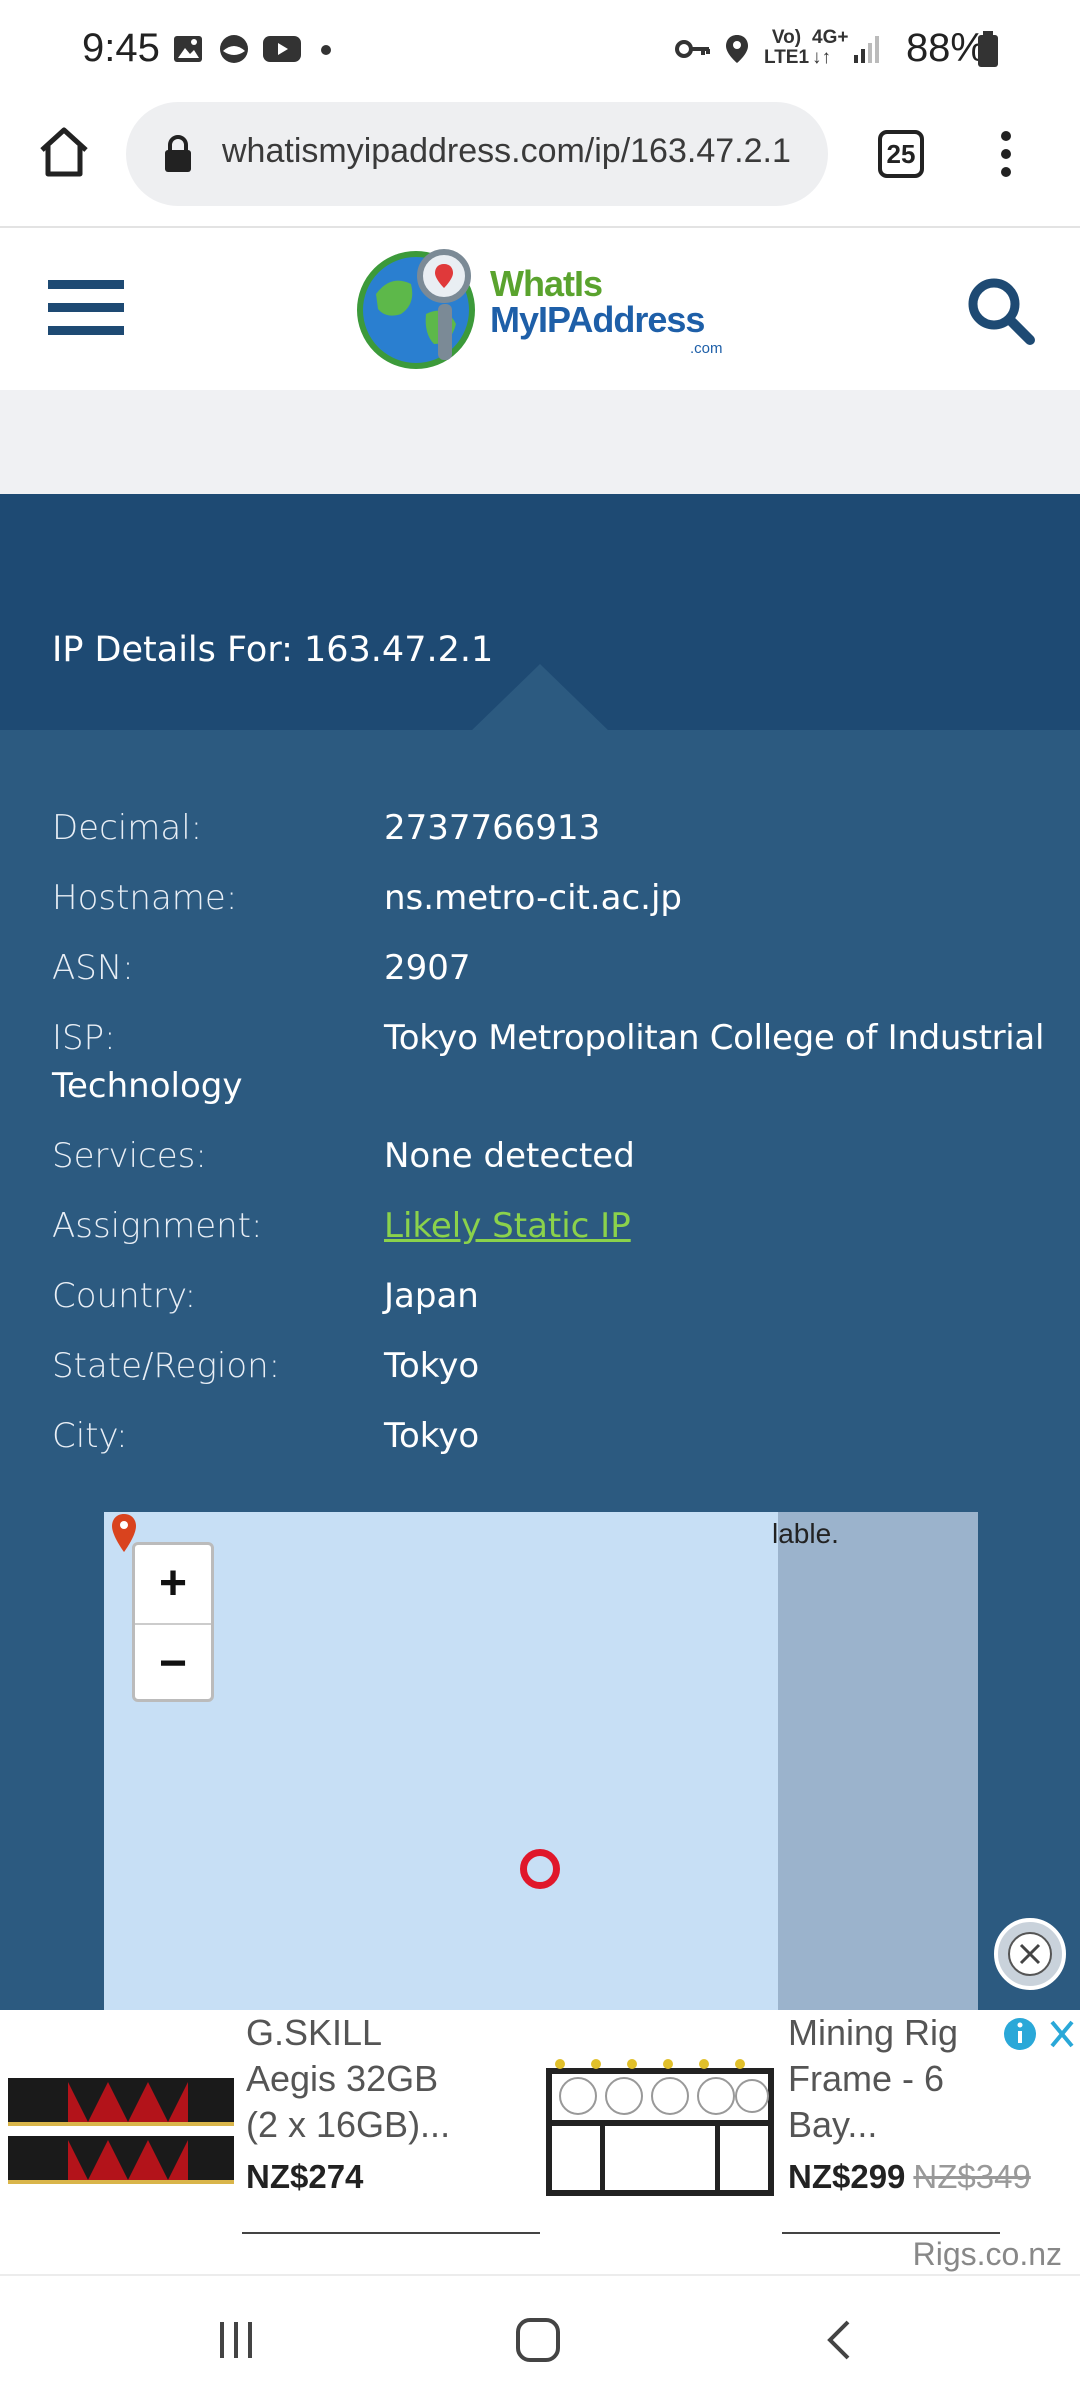 The height and width of the screenshot is (2400, 1080). Describe the element at coordinates (987, 2254) in the screenshot. I see `ad-brand-label: Rigs.co.nz` at that location.